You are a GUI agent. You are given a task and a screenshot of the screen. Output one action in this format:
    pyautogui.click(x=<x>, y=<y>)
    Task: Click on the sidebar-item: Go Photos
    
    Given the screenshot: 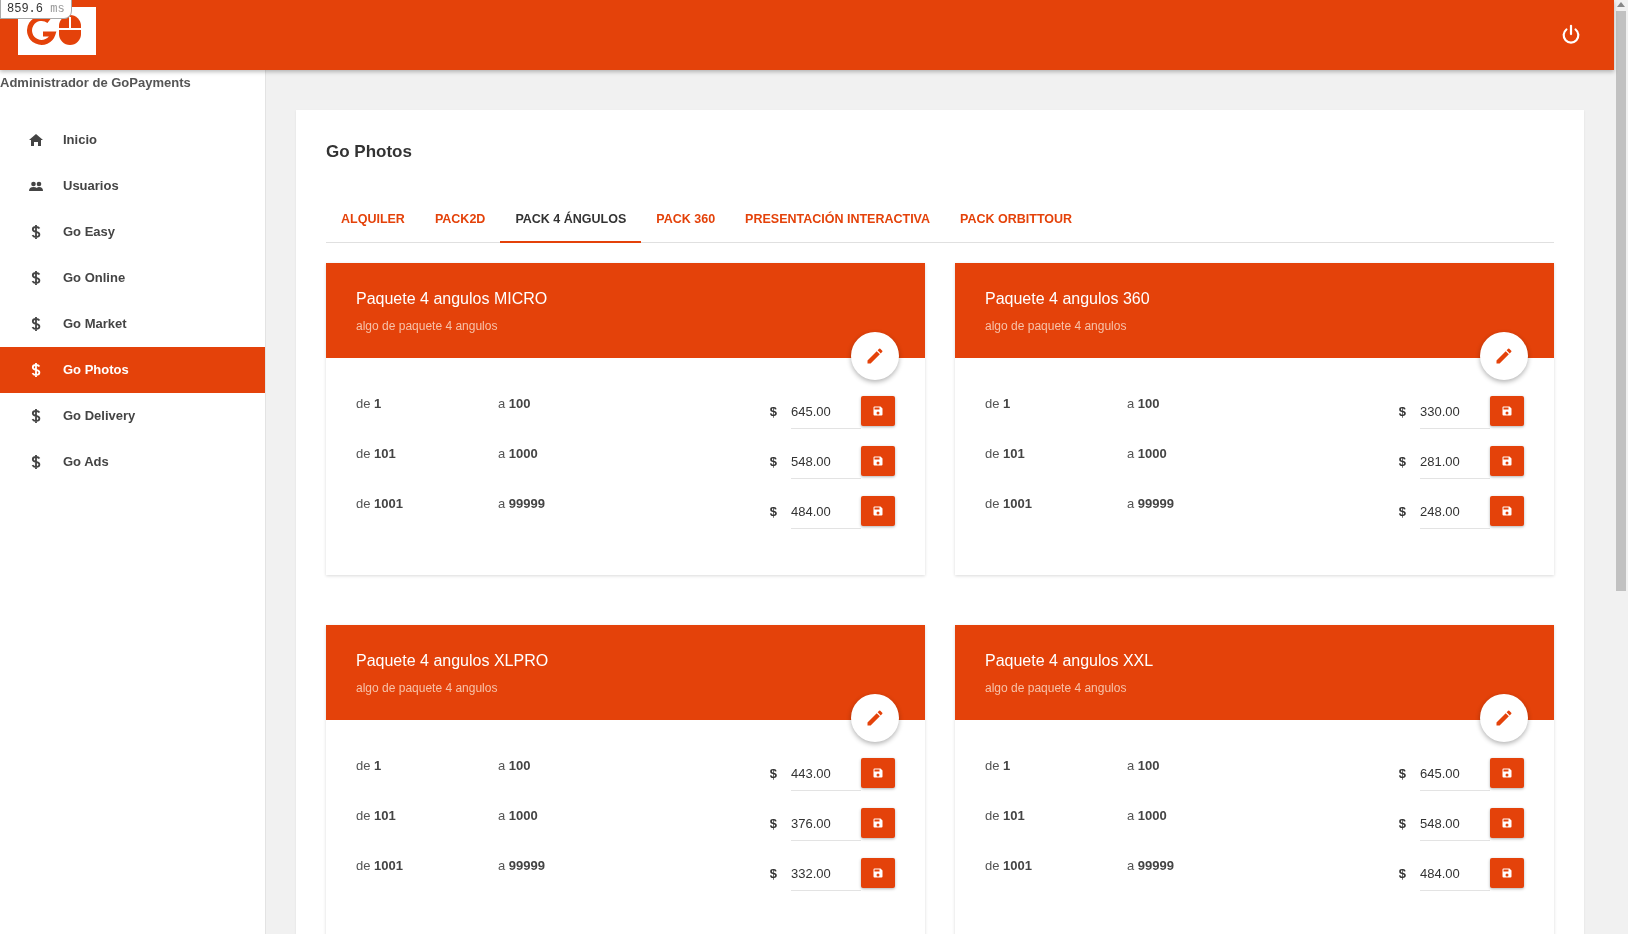 What is the action you would take?
    pyautogui.click(x=132, y=370)
    